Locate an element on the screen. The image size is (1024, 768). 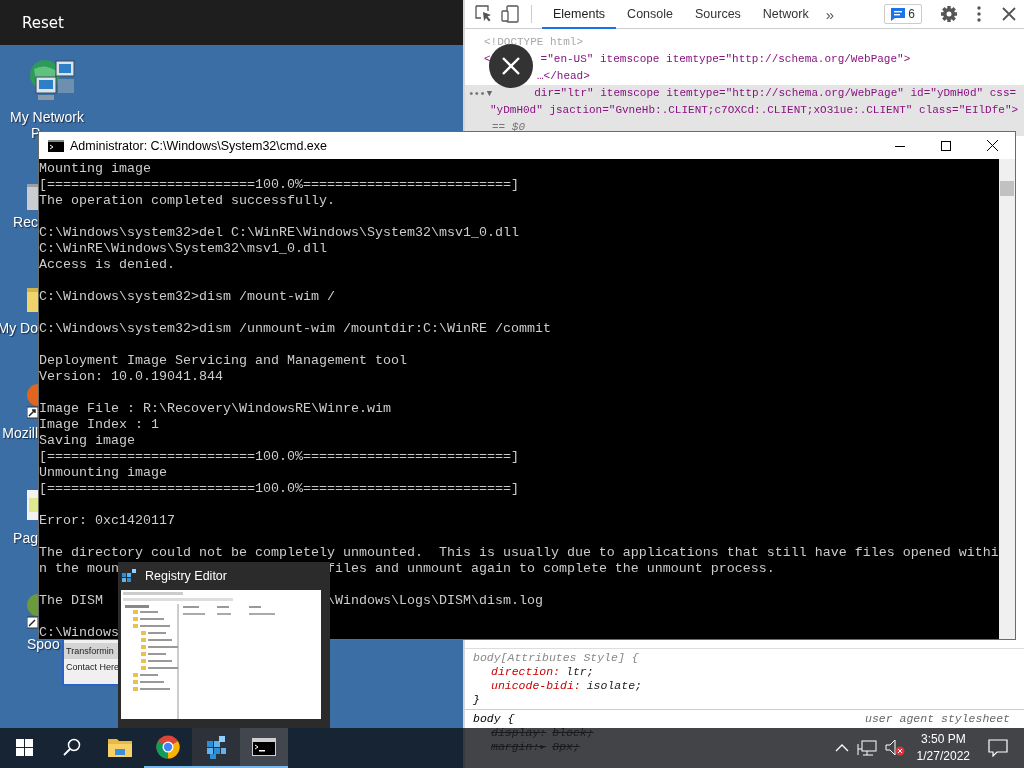
window-preview: Registry Editor is located at coordinates (224, 645).